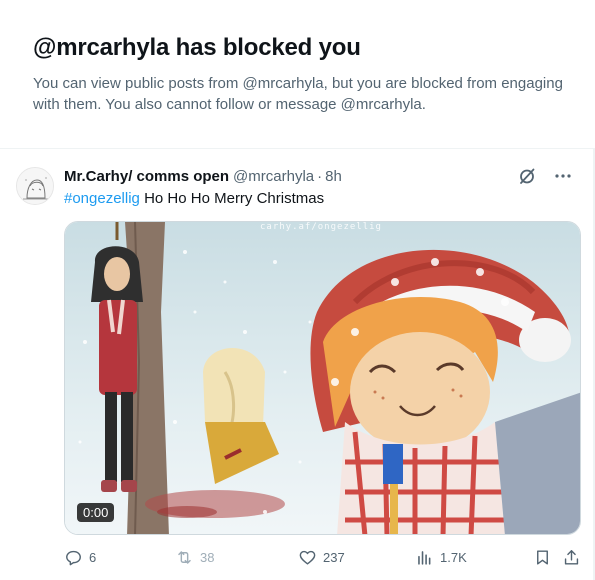  I want to click on tweet-text: #ongezellig Ho Ho Ho Merry Christmas, so click(194, 199).